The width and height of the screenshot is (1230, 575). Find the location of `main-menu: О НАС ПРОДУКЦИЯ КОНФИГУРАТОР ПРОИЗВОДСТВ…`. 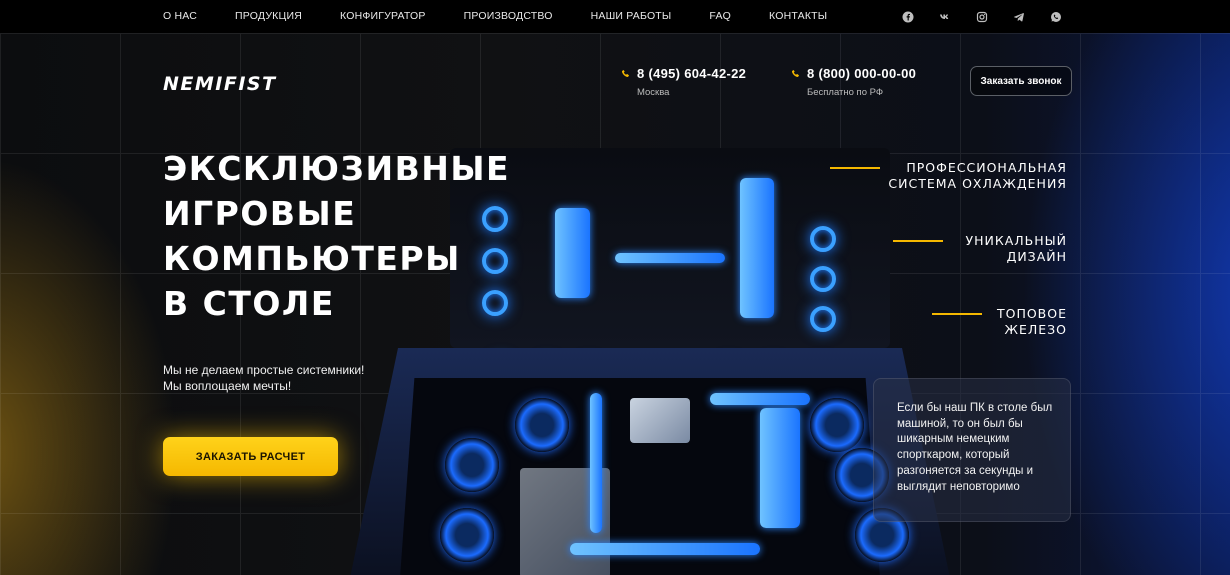

main-menu: О НАС ПРОДУКЦИЯ КОНФИГУРАТОР ПРОИЗВОДСТВ… is located at coordinates (514, 16).